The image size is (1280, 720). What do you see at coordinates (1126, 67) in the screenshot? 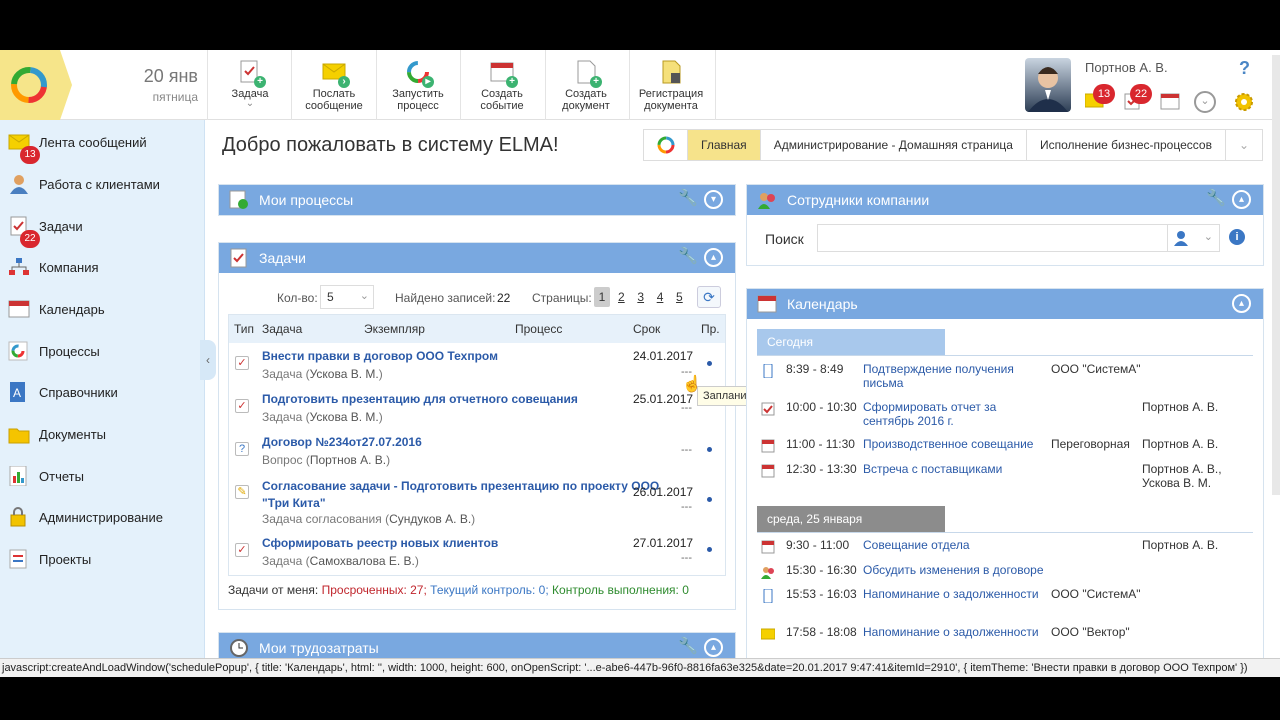
I see `user-name: Портнов А. В.` at bounding box center [1126, 67].